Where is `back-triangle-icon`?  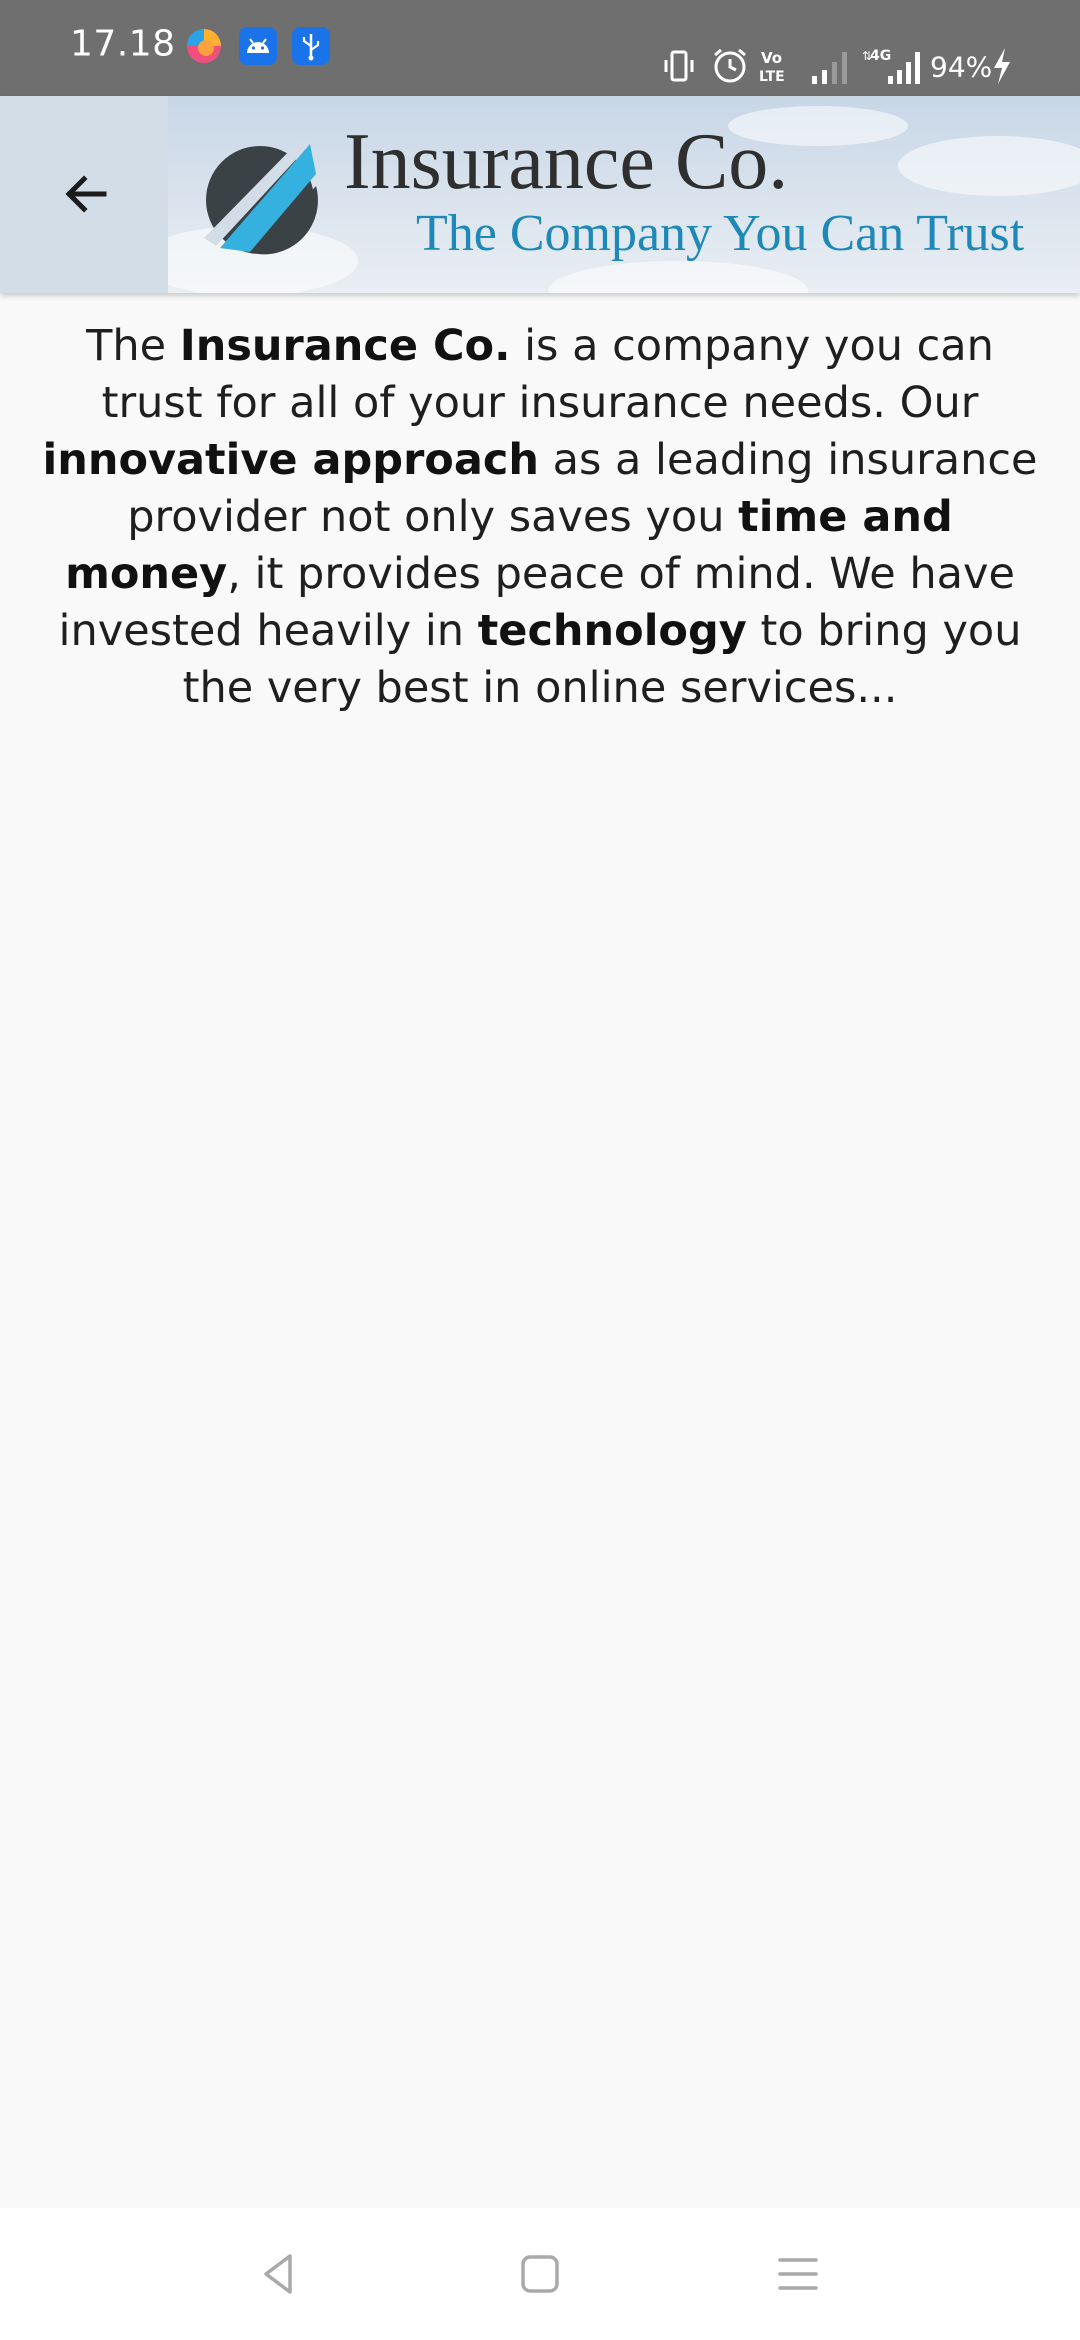 back-triangle-icon is located at coordinates (278, 2274).